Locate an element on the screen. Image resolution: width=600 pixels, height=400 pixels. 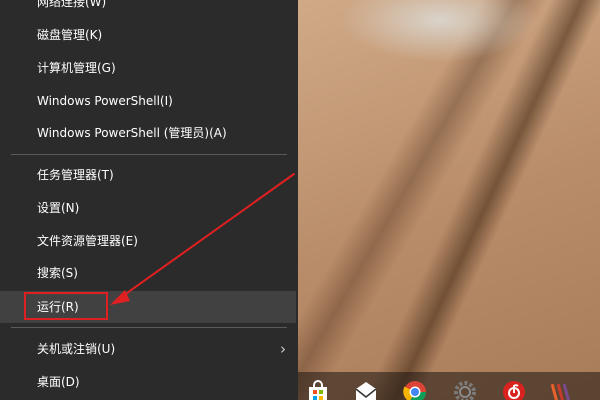
menu-item-label: 设置(N) is located at coordinates (58, 208).